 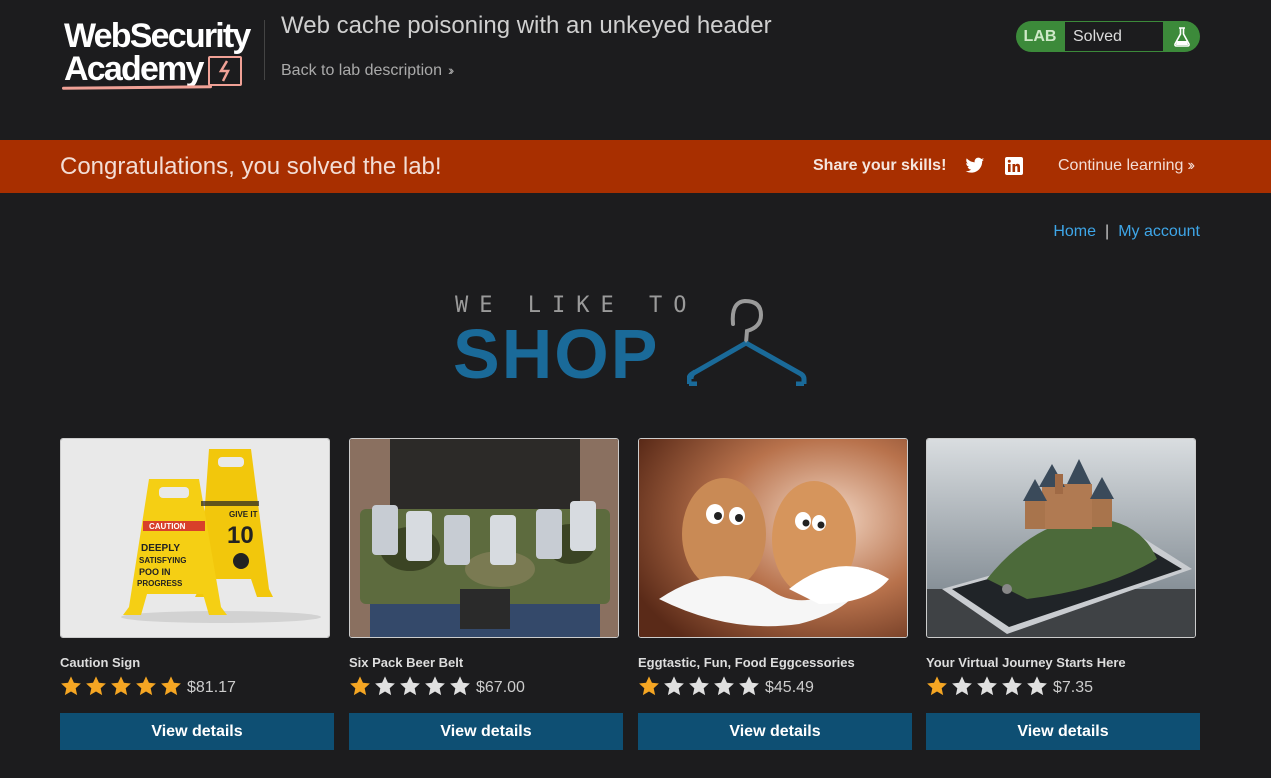 What do you see at coordinates (747, 342) in the screenshot?
I see `clothes-hanger-icon` at bounding box center [747, 342].